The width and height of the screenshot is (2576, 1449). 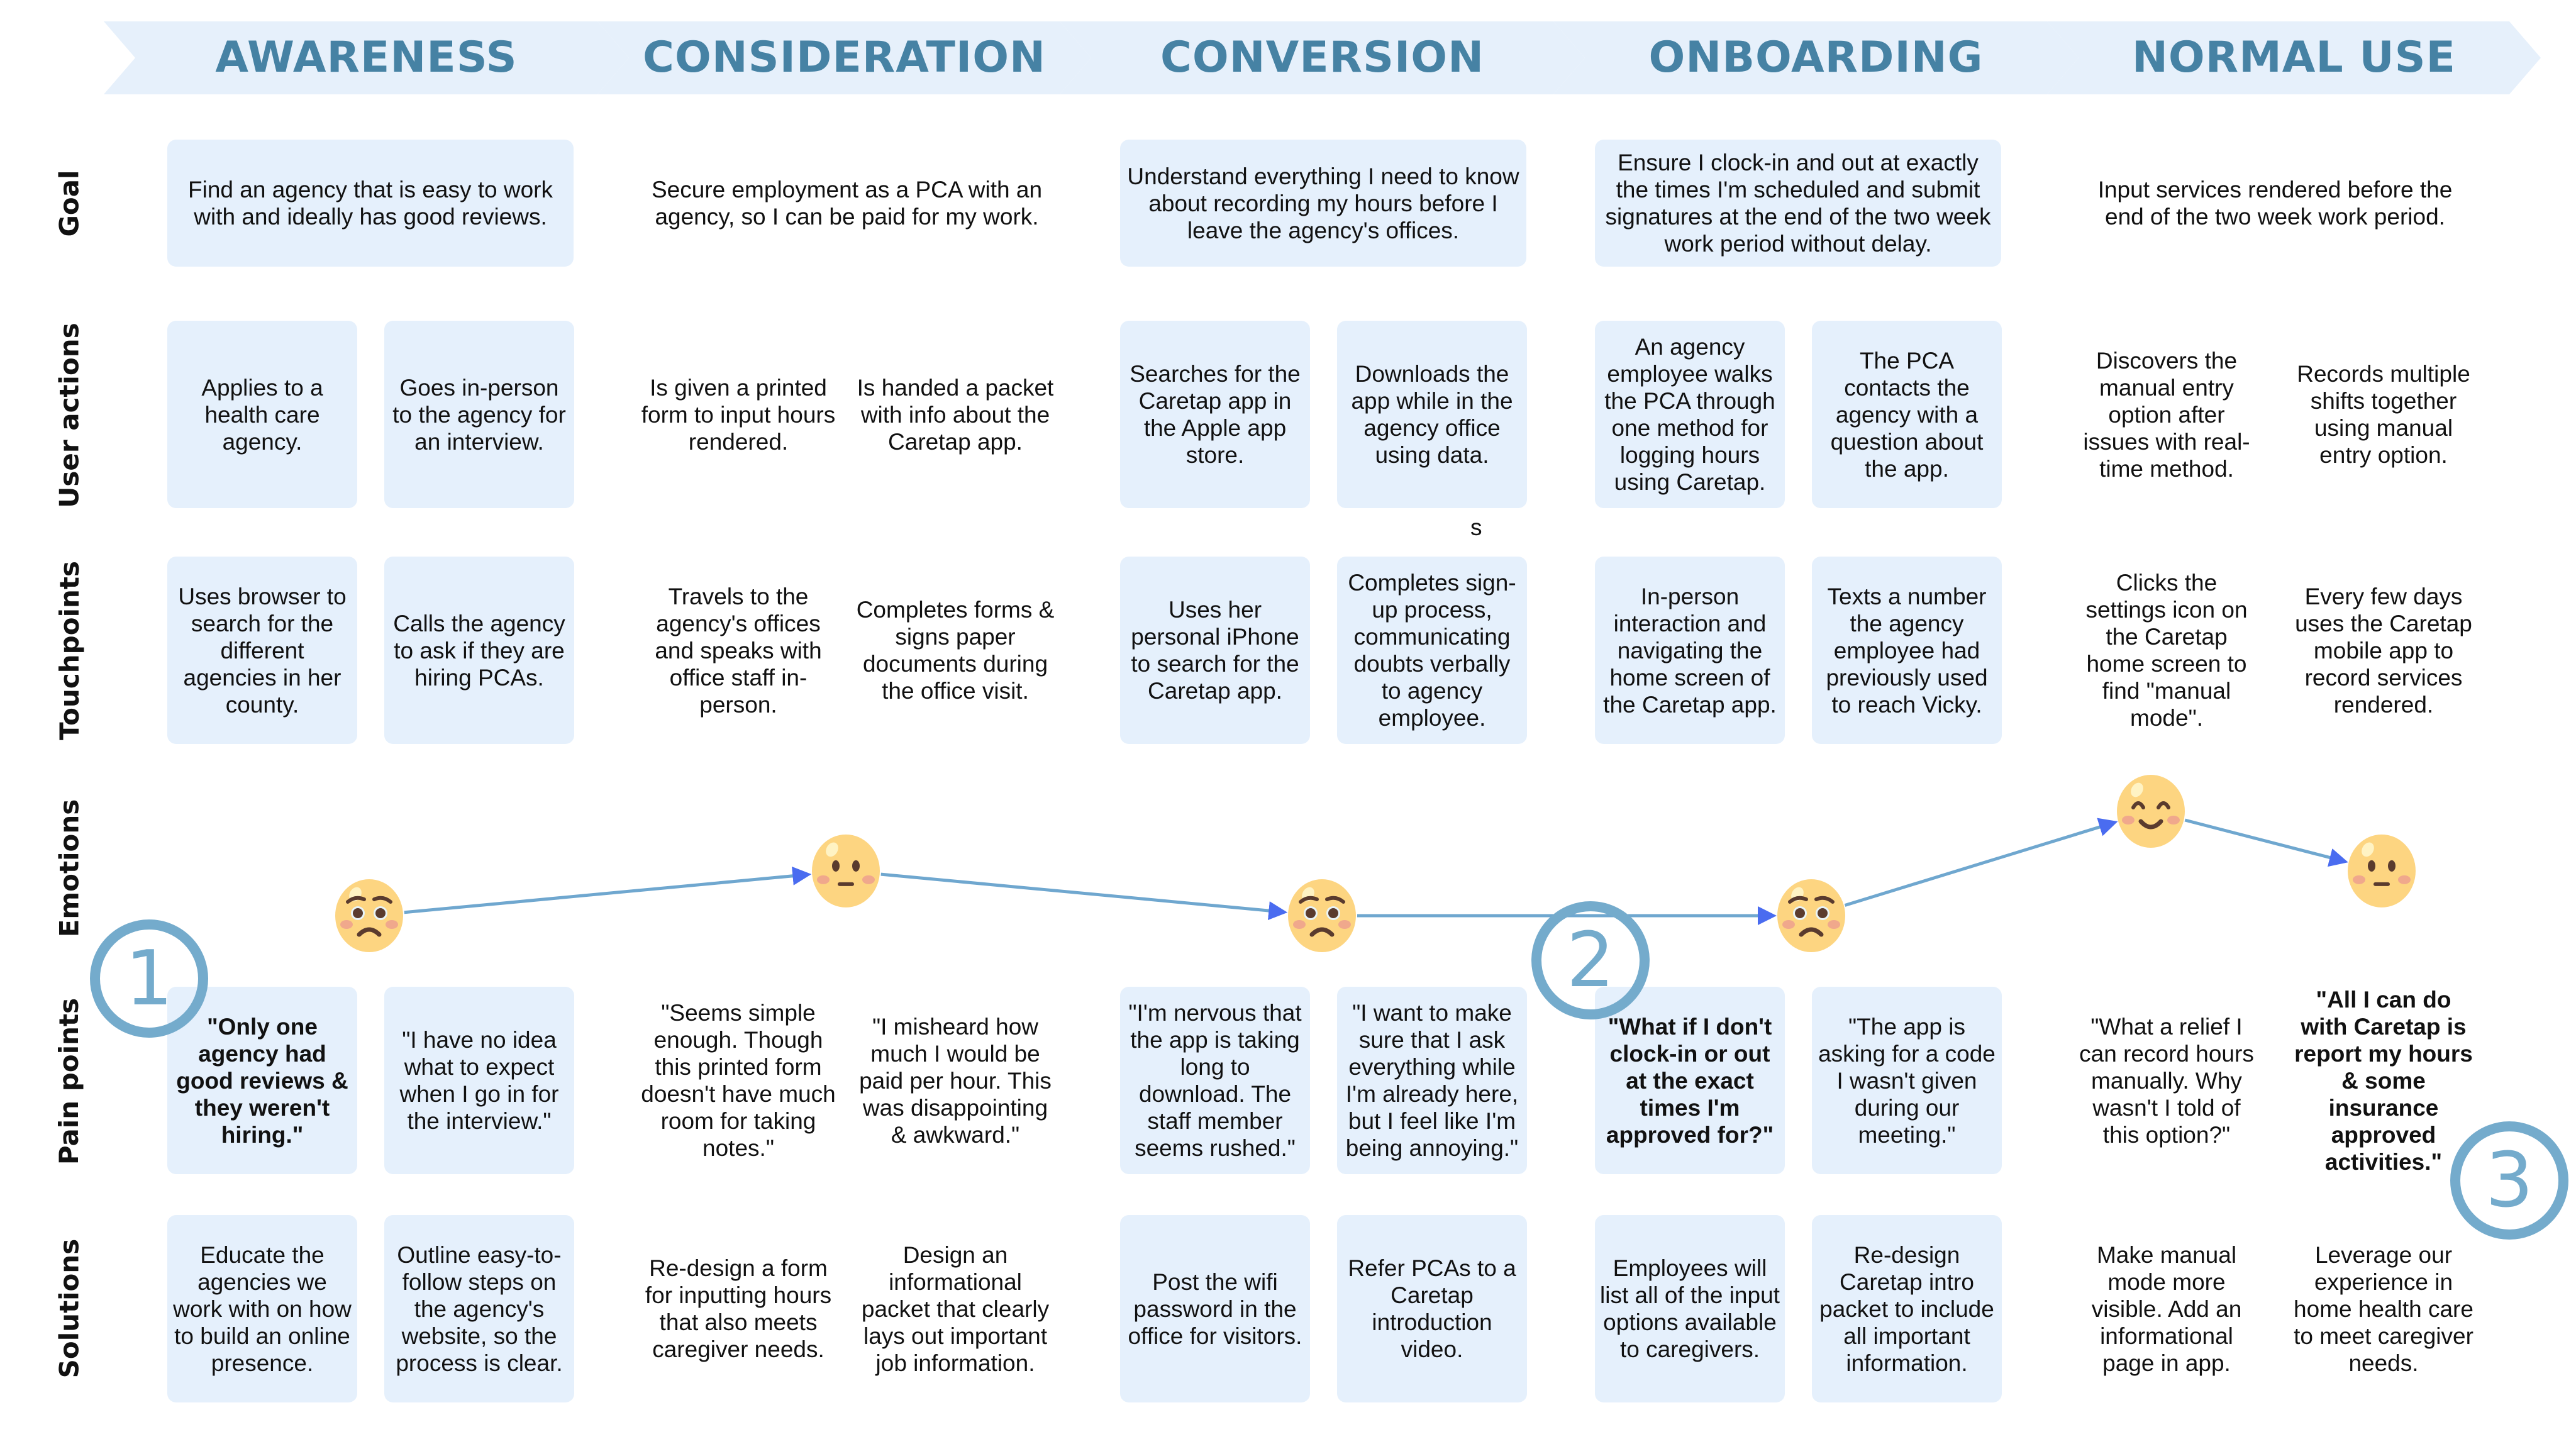 I want to click on happy-face-icon, so click(x=2151, y=811).